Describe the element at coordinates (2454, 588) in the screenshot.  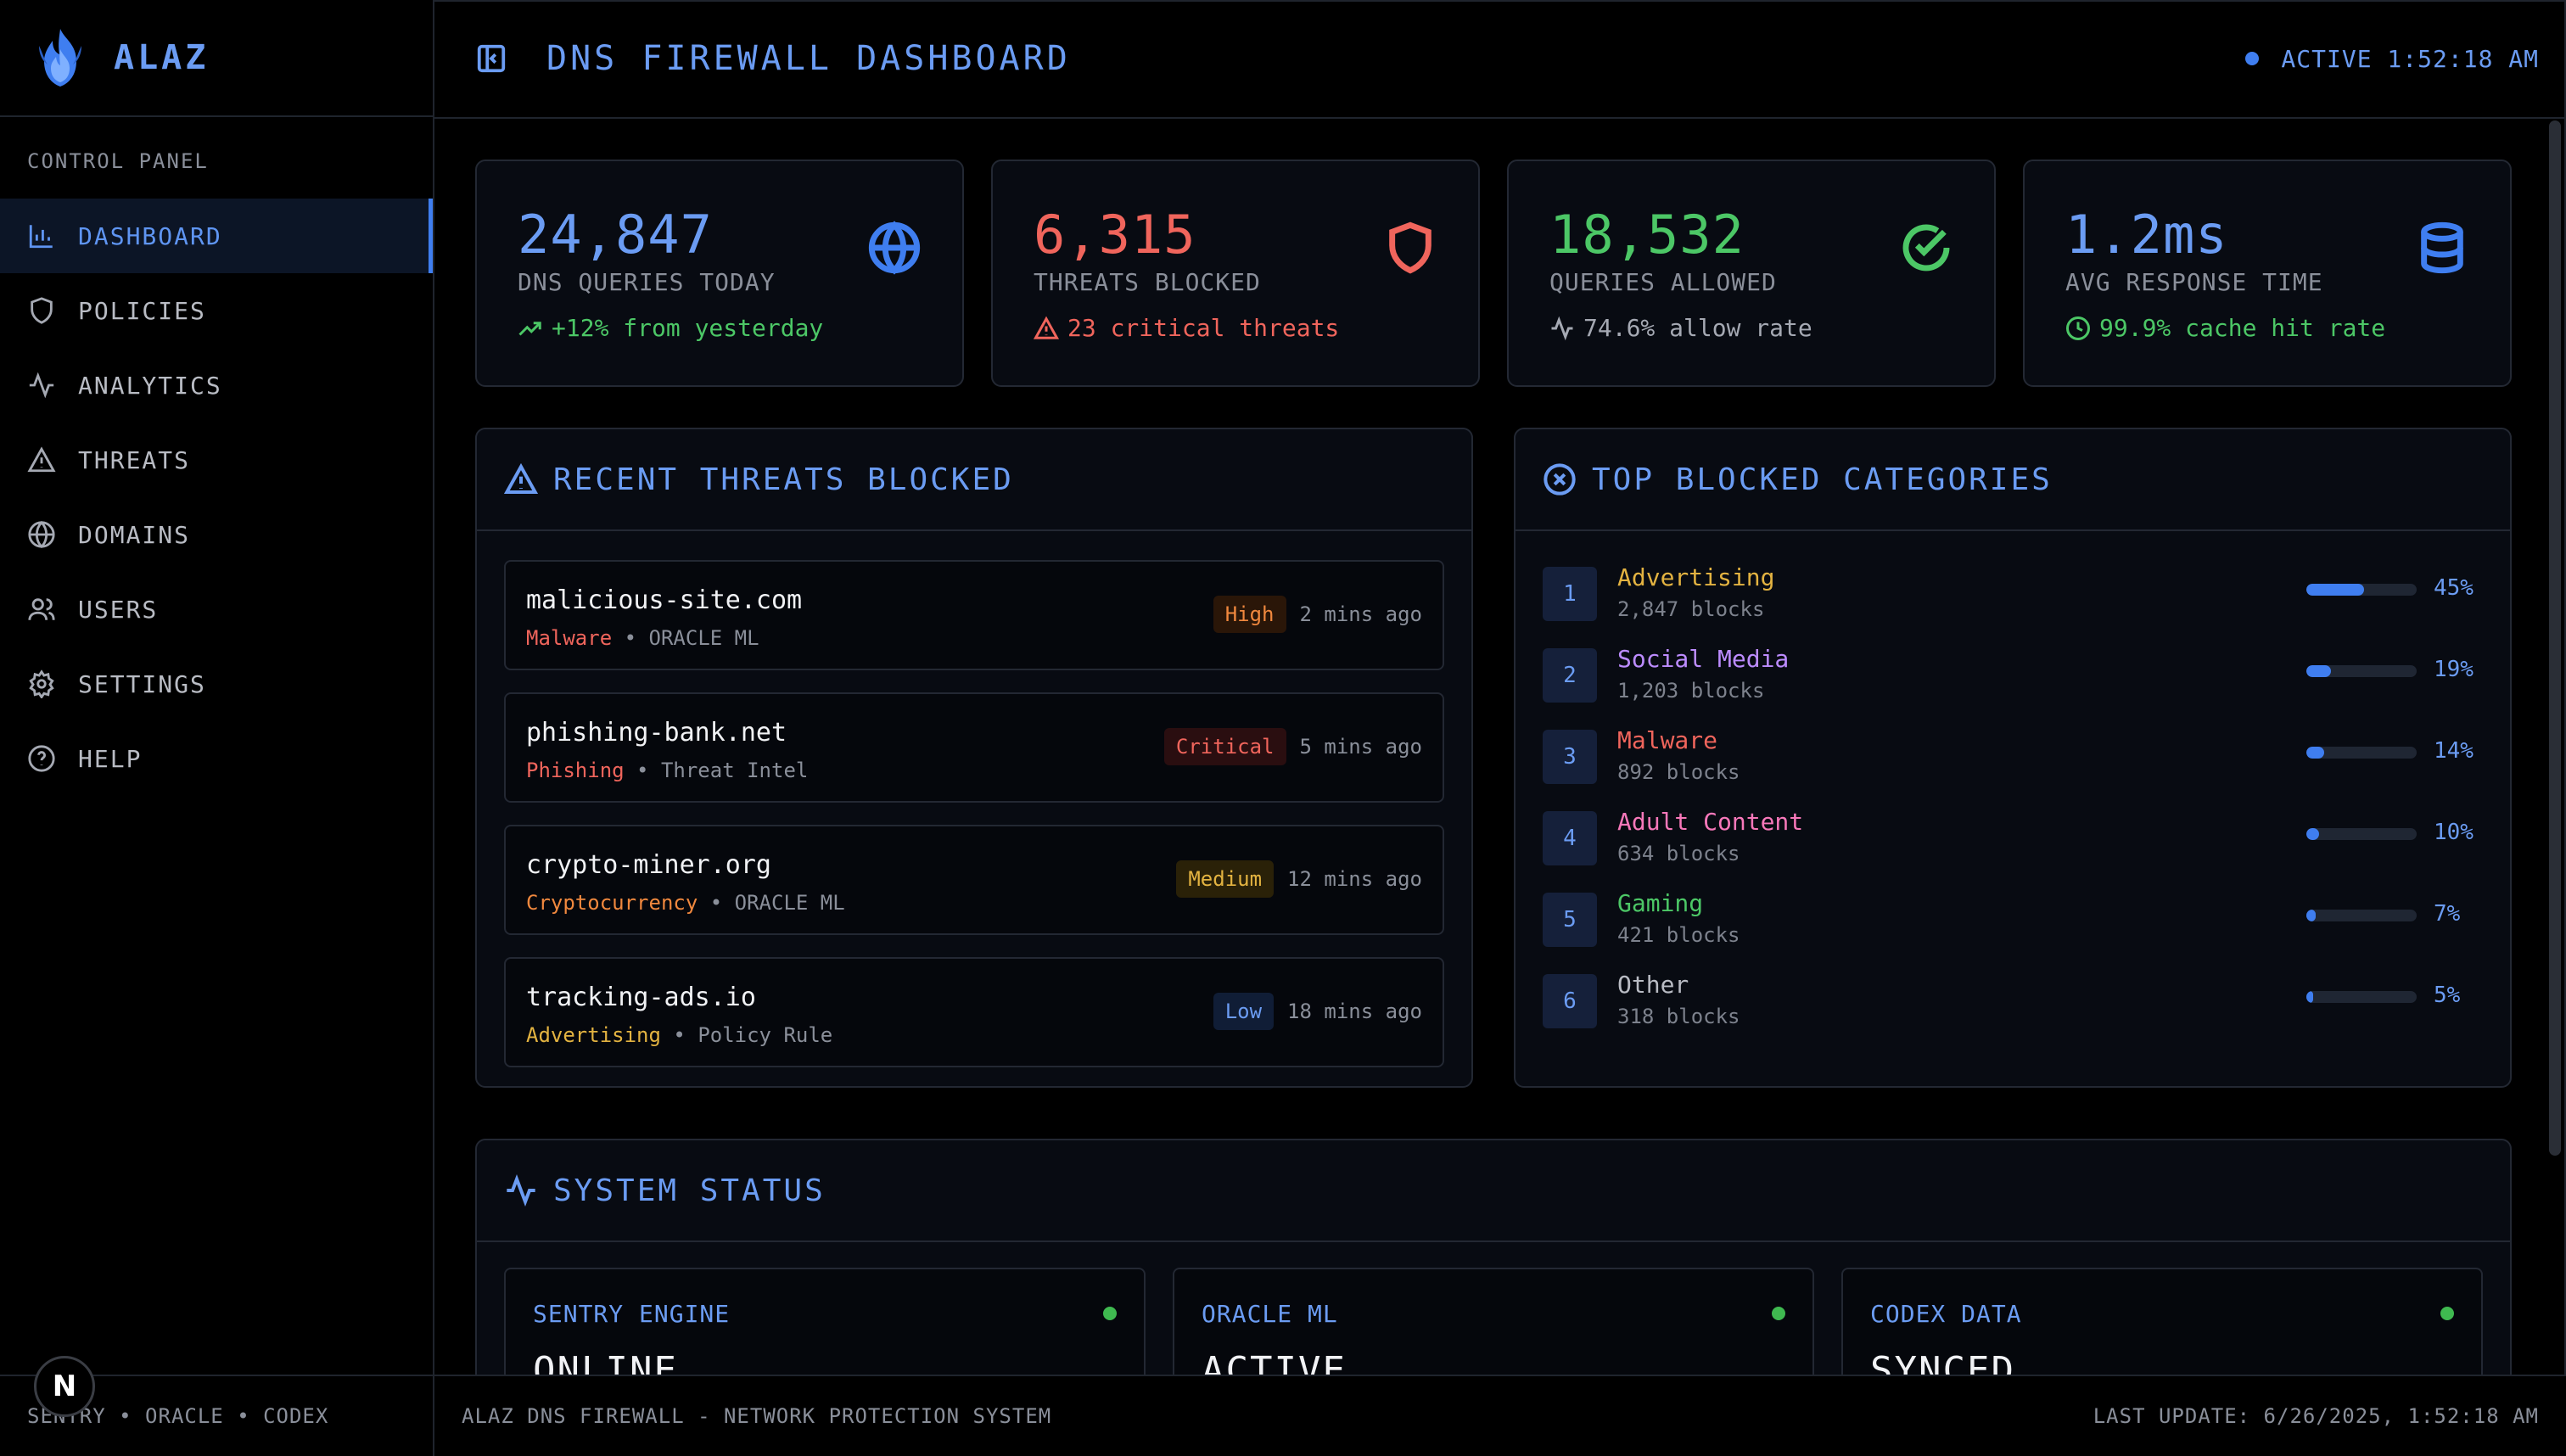
I see `category-percent: 45%` at that location.